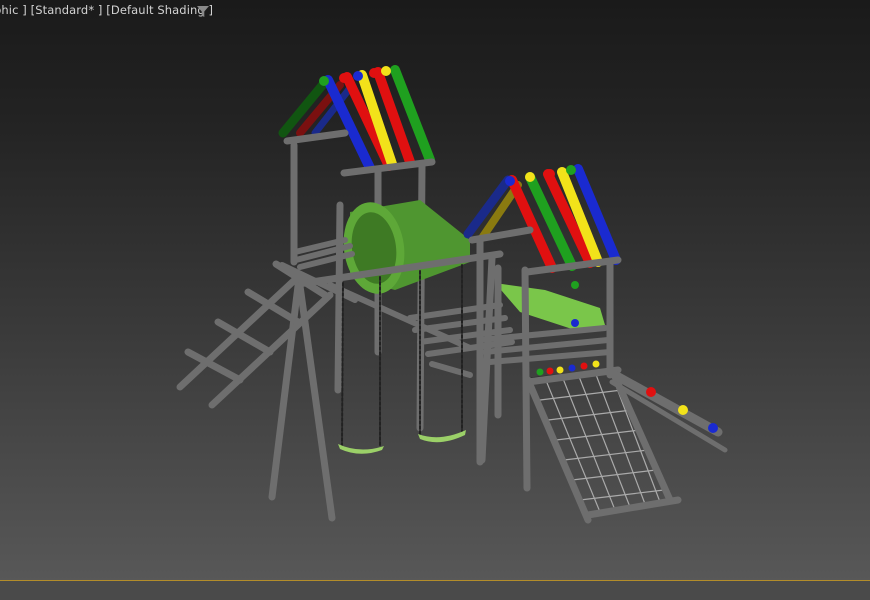  I want to click on slide, so click(550, 305).